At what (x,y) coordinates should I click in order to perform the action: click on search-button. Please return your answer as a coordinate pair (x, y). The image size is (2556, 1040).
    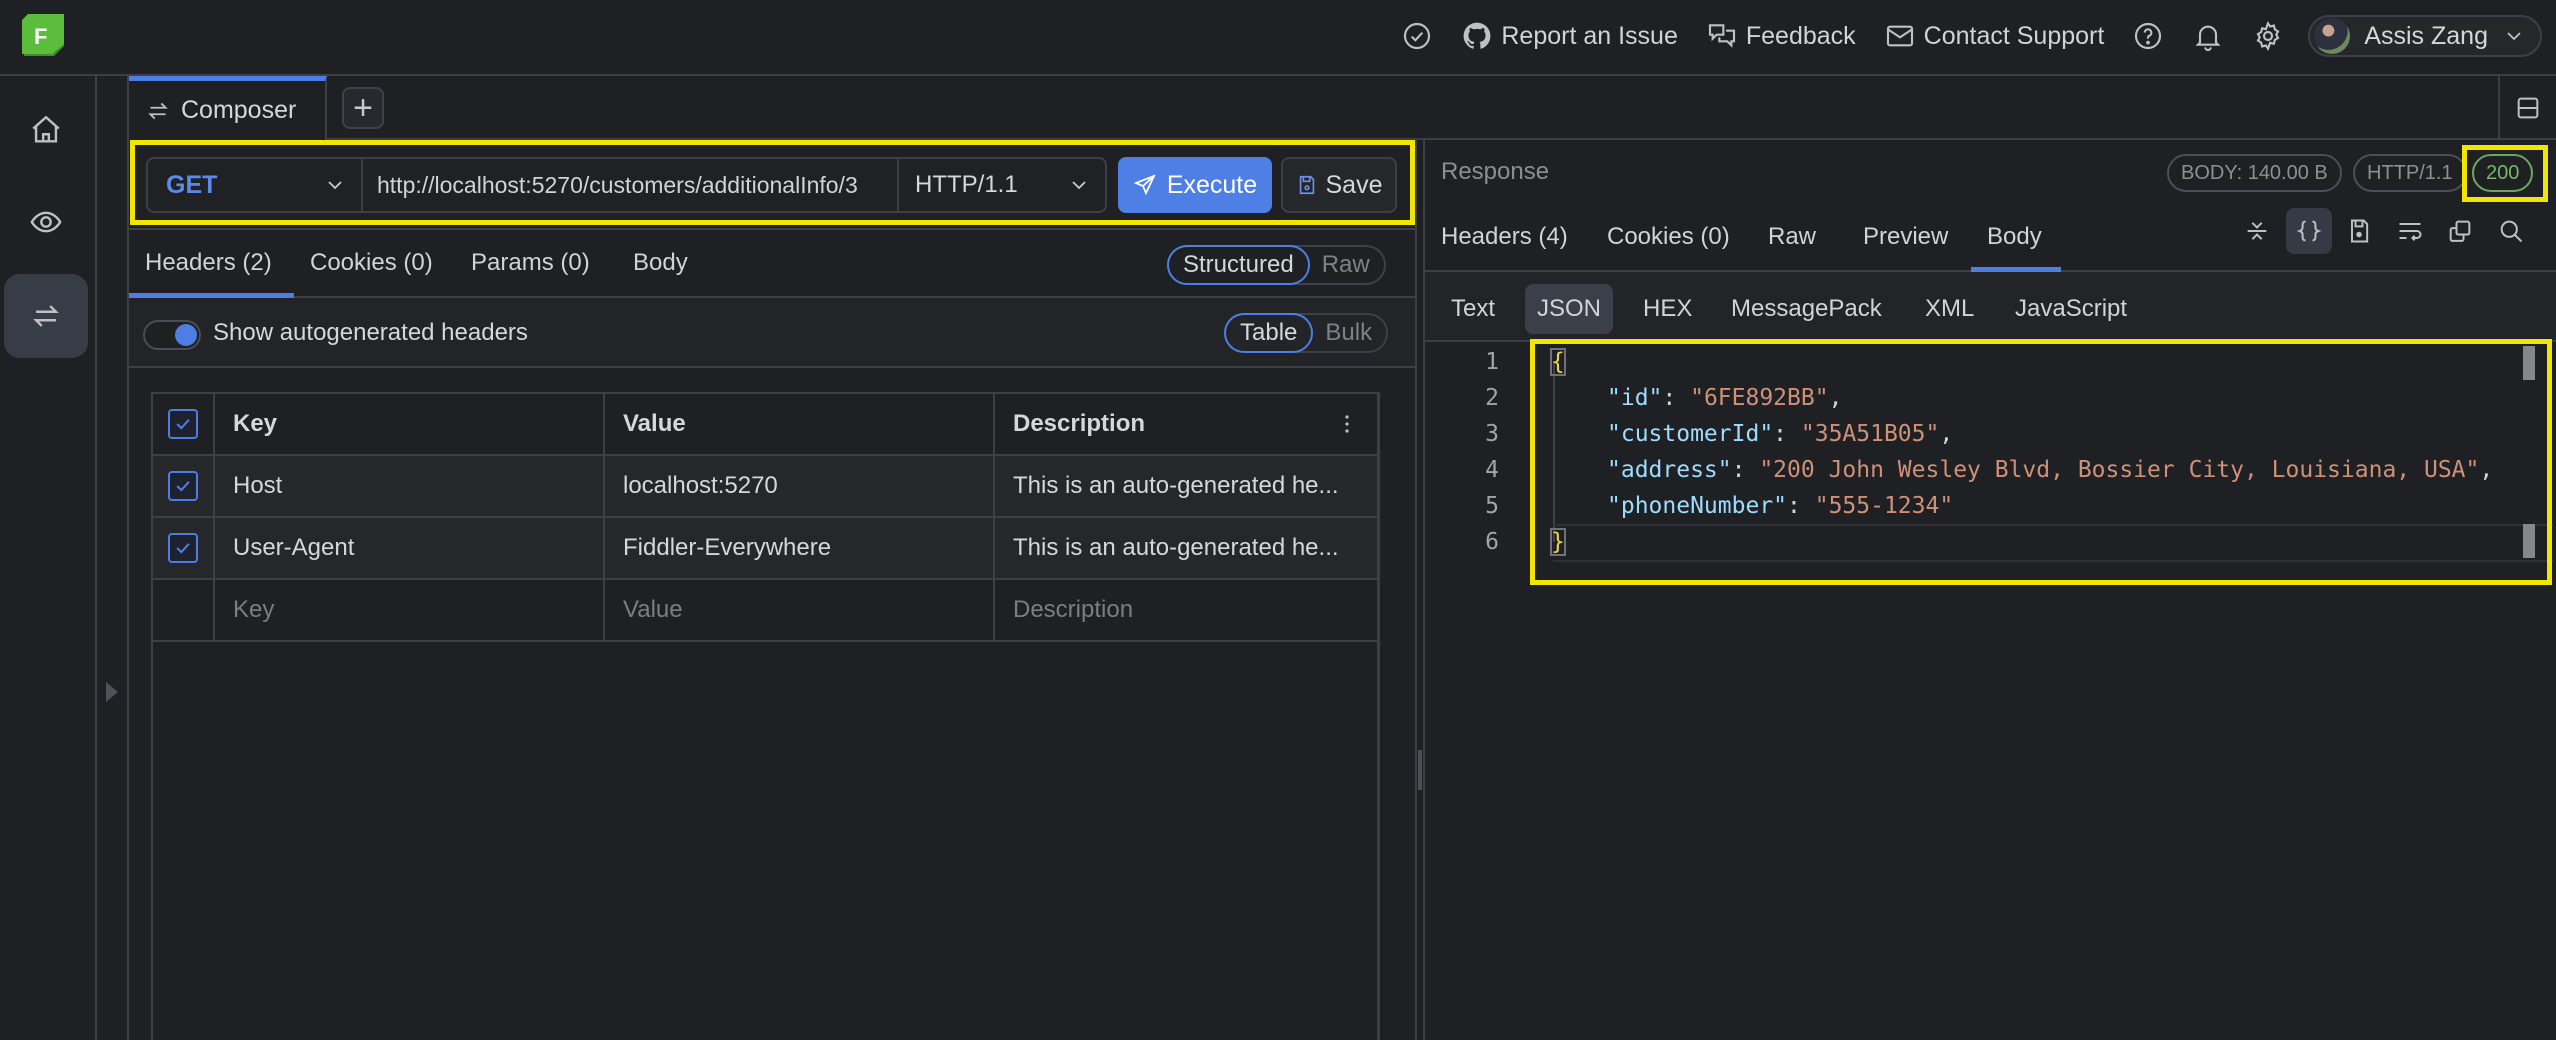
    Looking at the image, I should click on (2511, 231).